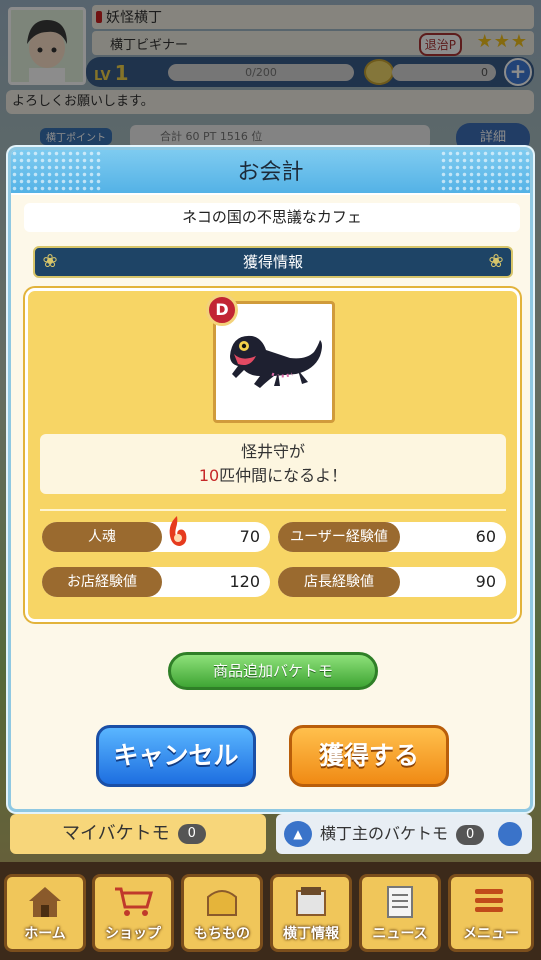  I want to click on nav-items: もちもの, so click(222, 913).